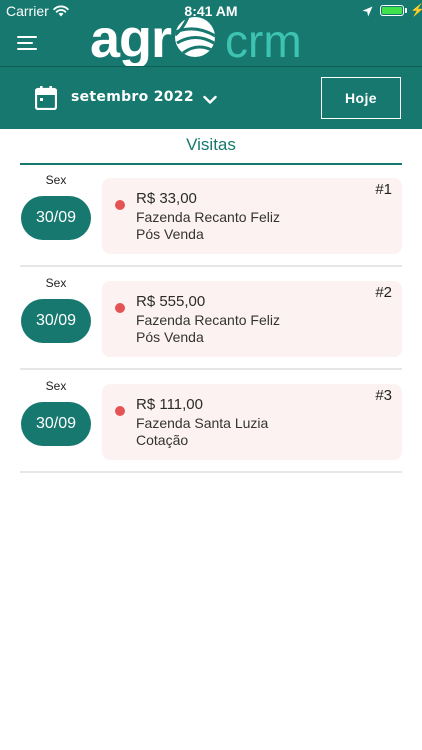 This screenshot has height=750, width=422. I want to click on visit-number: #2, so click(383, 292).